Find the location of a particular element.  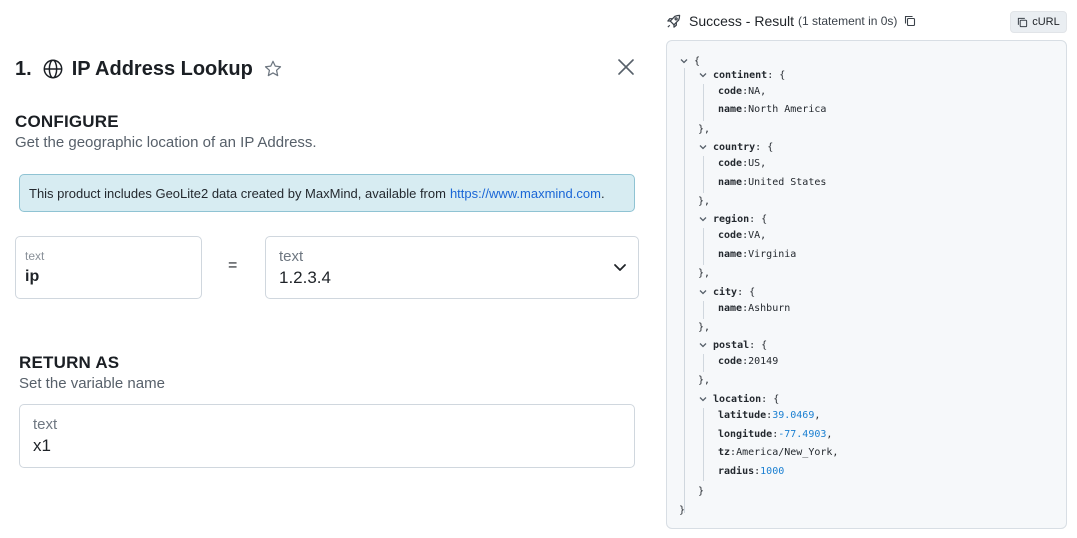

param-value-select: text 1.2.3.4 is located at coordinates (452, 267).